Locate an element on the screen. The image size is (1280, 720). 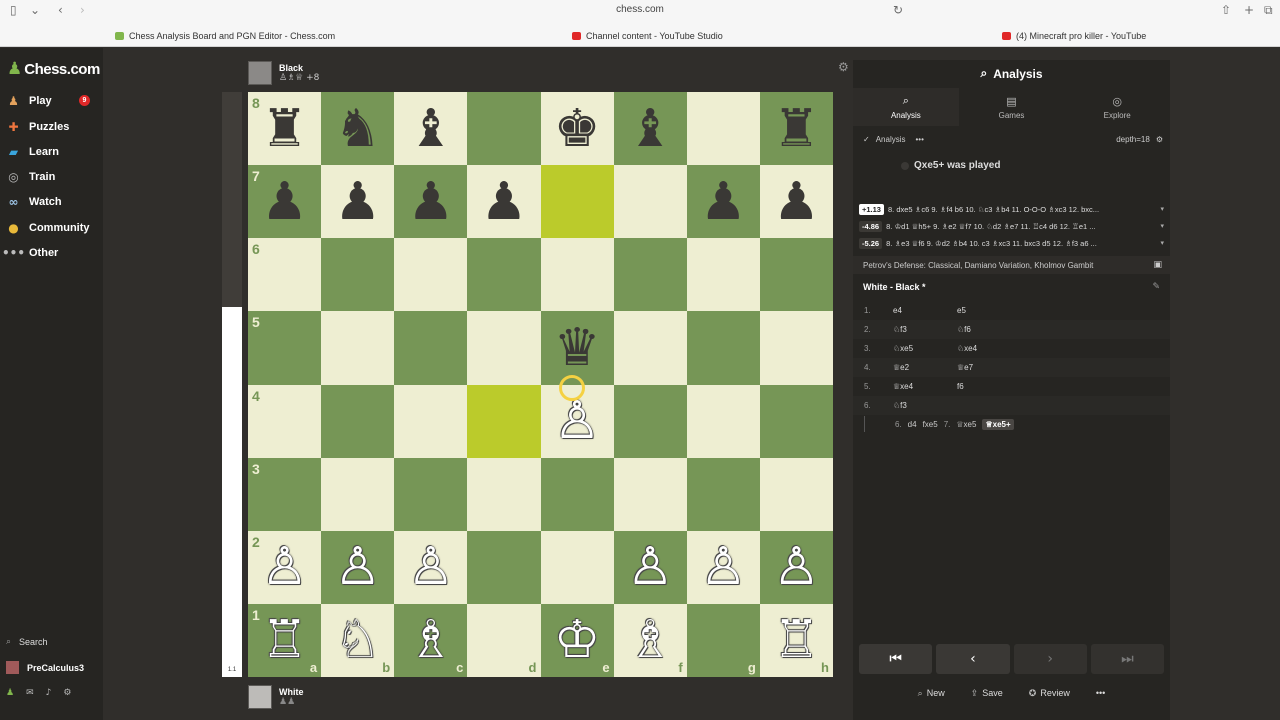
square-c7: ♟ is located at coordinates (431, 202).